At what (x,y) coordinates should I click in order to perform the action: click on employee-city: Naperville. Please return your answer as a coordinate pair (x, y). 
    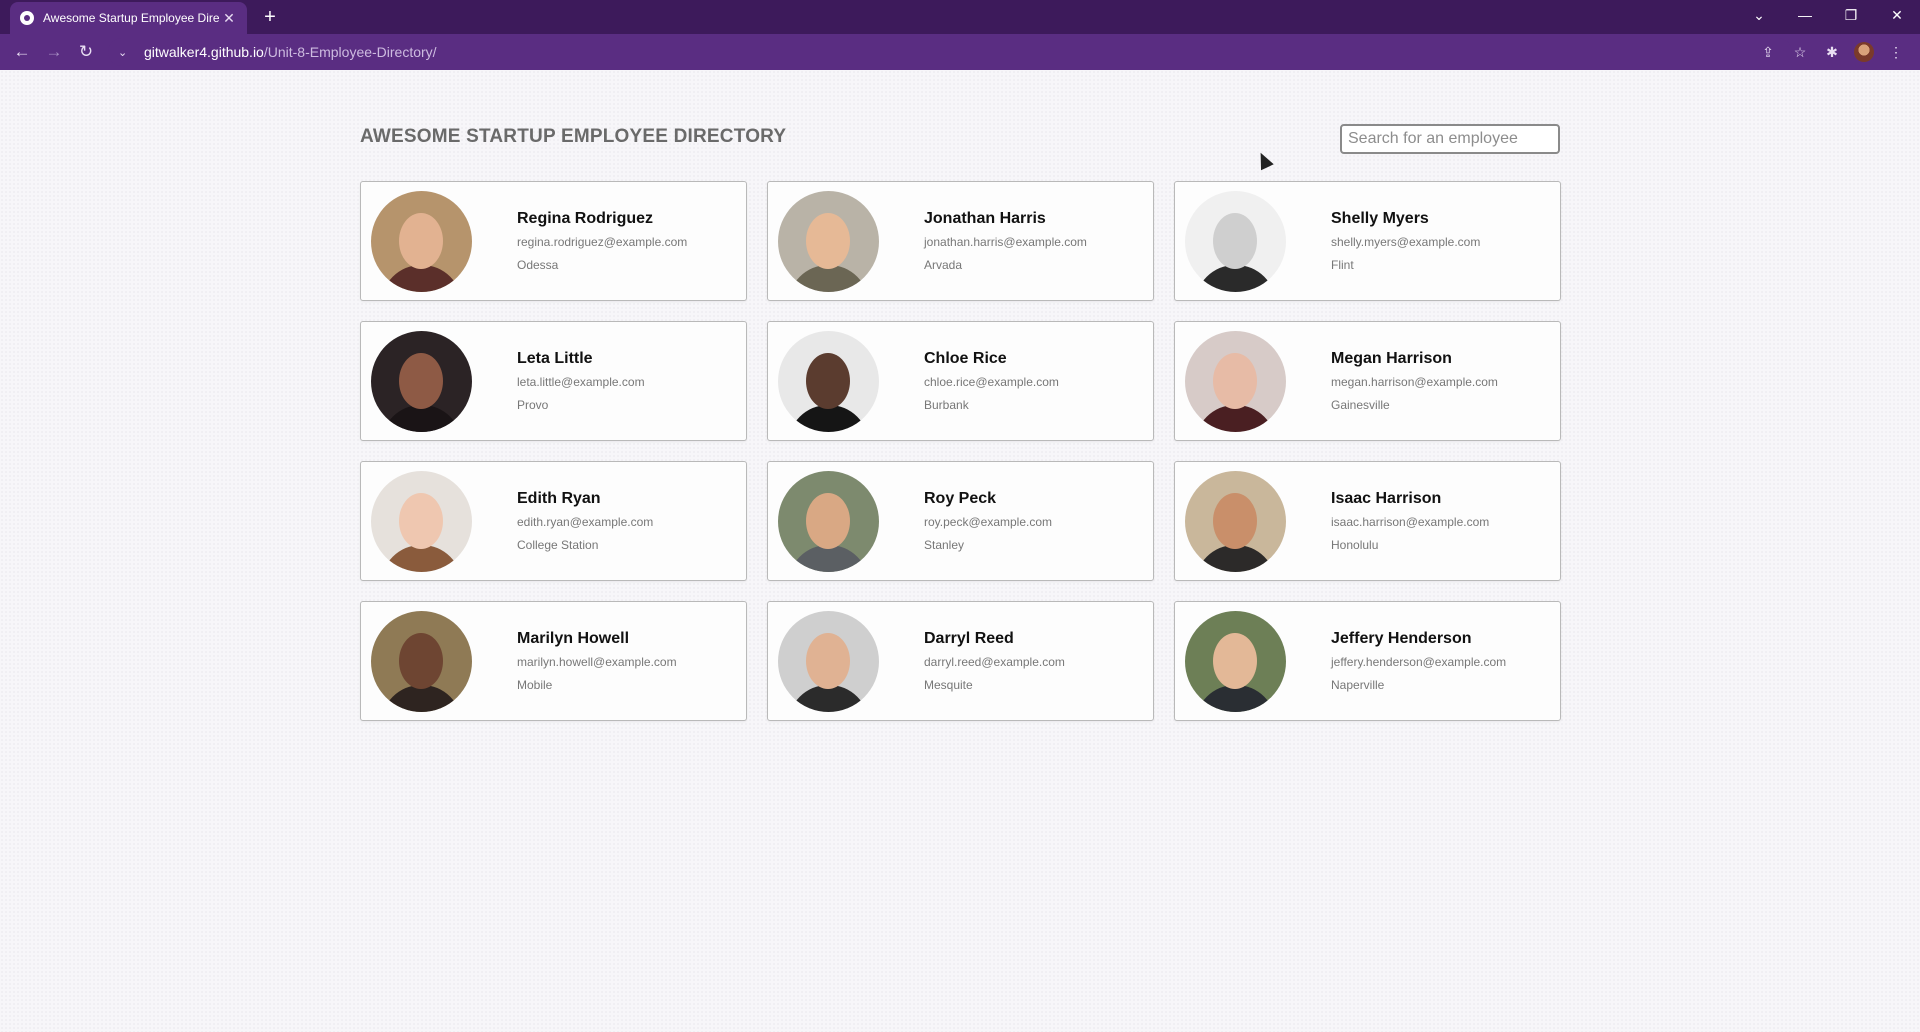
    Looking at the image, I should click on (1358, 685).